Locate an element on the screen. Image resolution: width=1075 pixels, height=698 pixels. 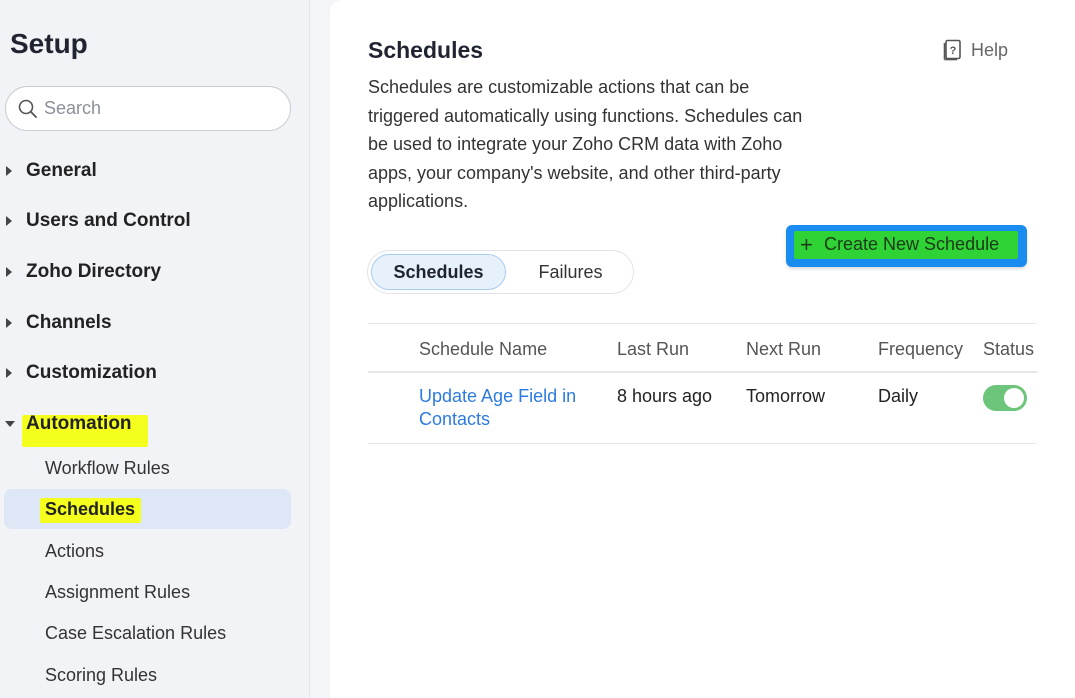
sidebar-item-label: Assignment Rules is located at coordinates (118, 591).